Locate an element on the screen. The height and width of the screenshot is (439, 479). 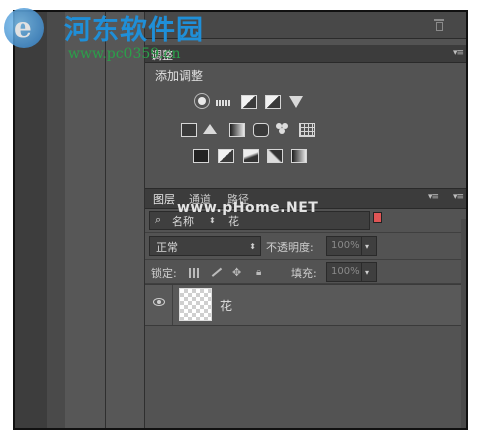
opacity-dropdown-button: ▾ is located at coordinates (369, 246).